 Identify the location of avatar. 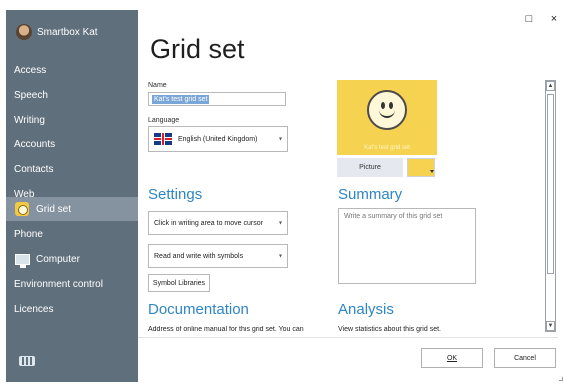
(24, 32).